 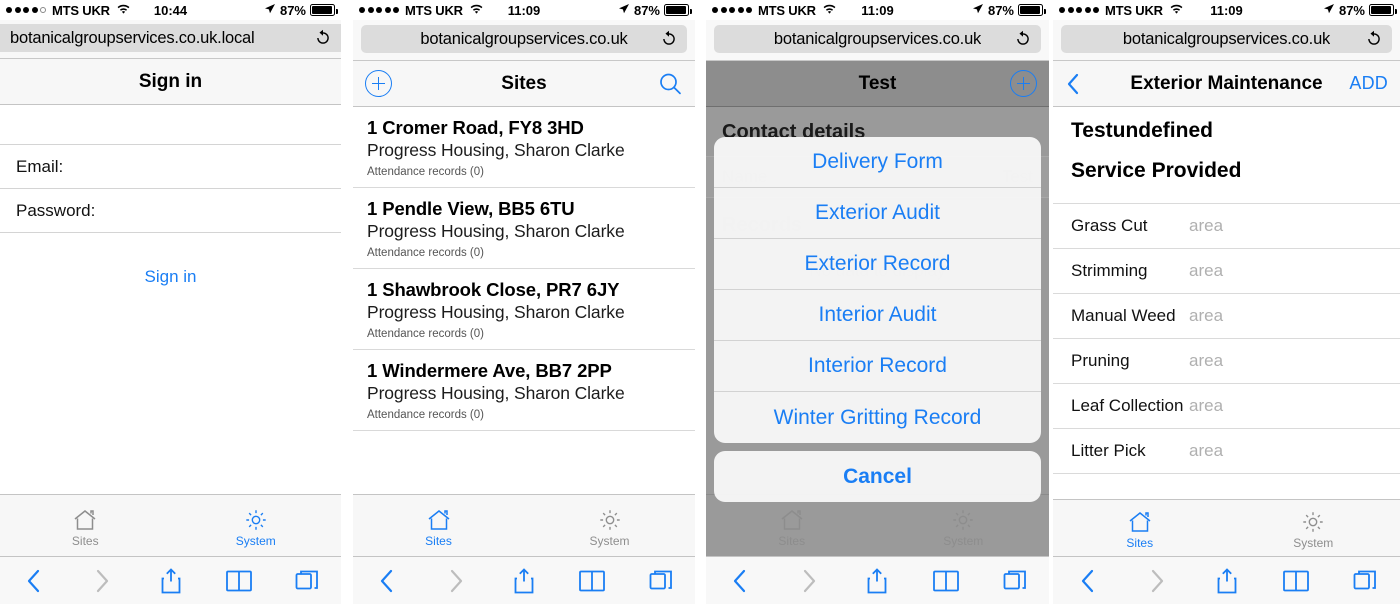 What do you see at coordinates (877, 476) in the screenshot?
I see `cancel-button: Cancel` at bounding box center [877, 476].